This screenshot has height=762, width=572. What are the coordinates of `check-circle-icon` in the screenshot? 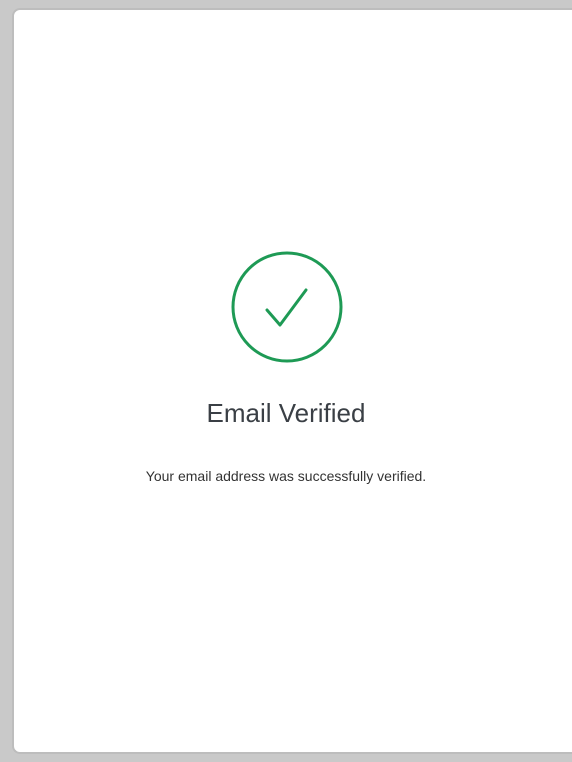 It's located at (287, 307).